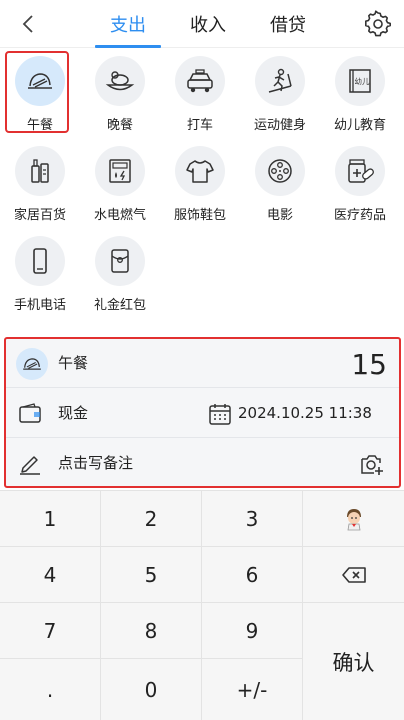 The image size is (404, 720). I want to click on note-row: 点击写备注, so click(202, 463).